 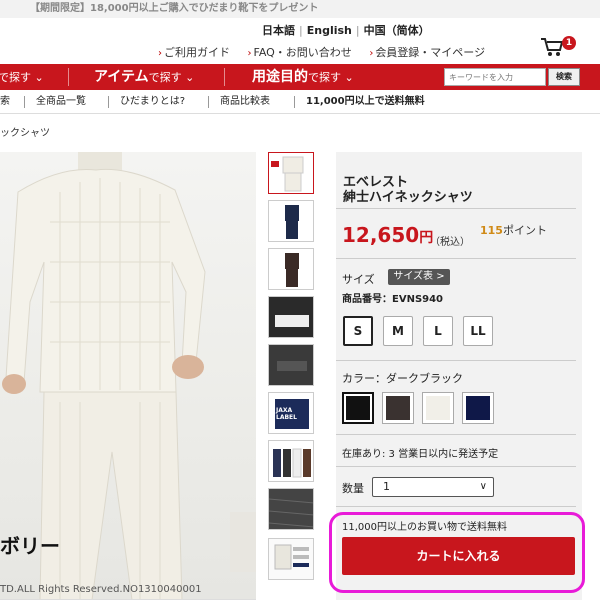 What do you see at coordinates (386, 486) in the screenshot?
I see `quantity-value: 1` at bounding box center [386, 486].